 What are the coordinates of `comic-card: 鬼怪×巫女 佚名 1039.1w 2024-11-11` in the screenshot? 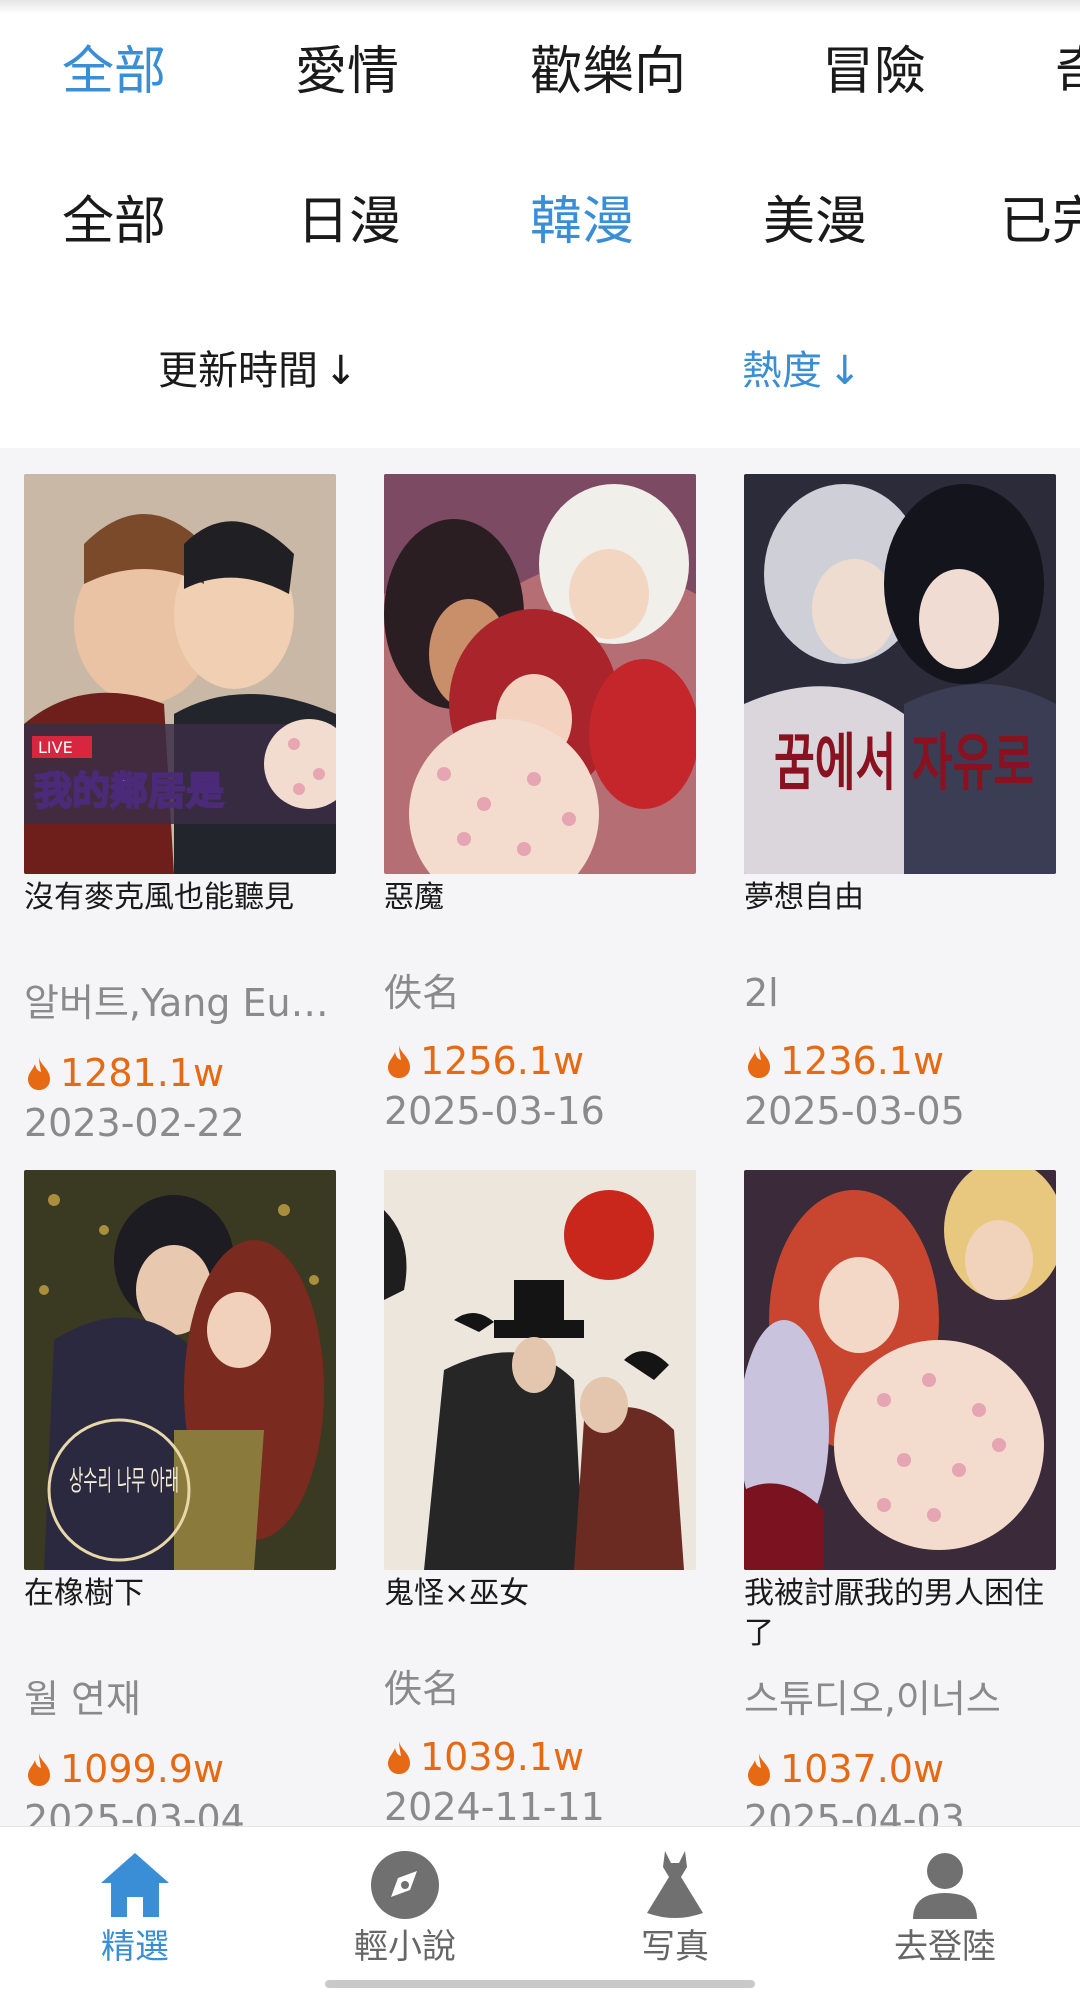 It's located at (540, 1486).